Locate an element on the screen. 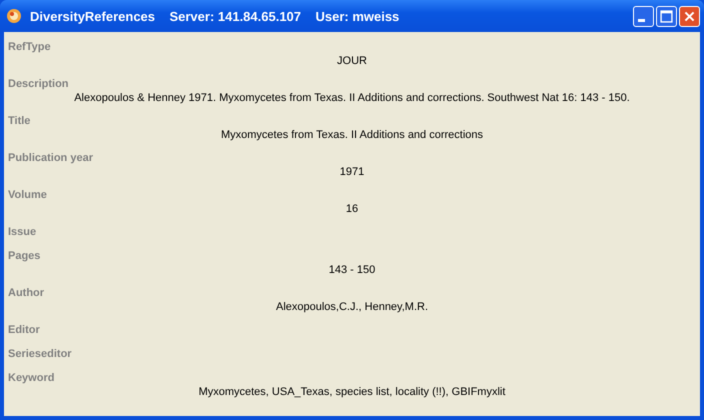  field-value: Myxomycetes from Texas. II Additions and corrections is located at coordinates (352, 135).